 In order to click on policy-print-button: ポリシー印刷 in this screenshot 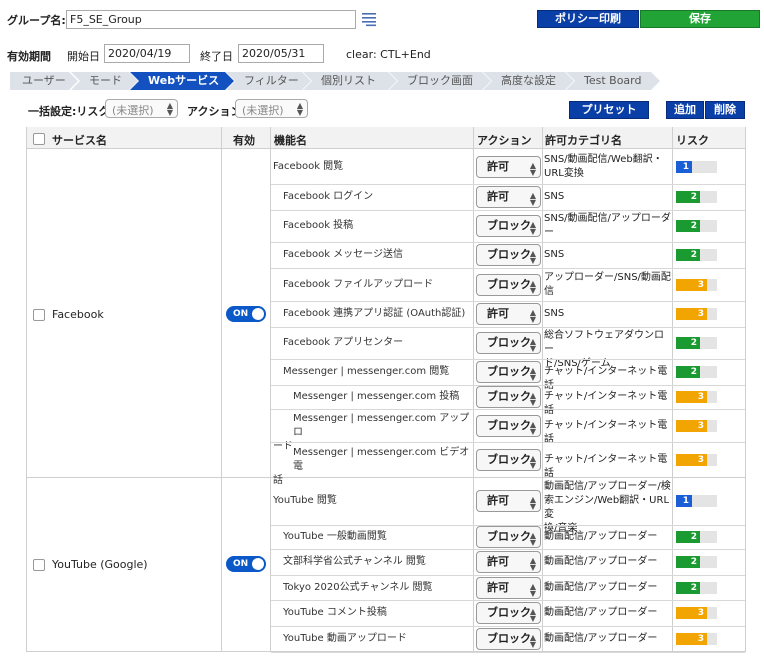, I will do `click(588, 19)`.